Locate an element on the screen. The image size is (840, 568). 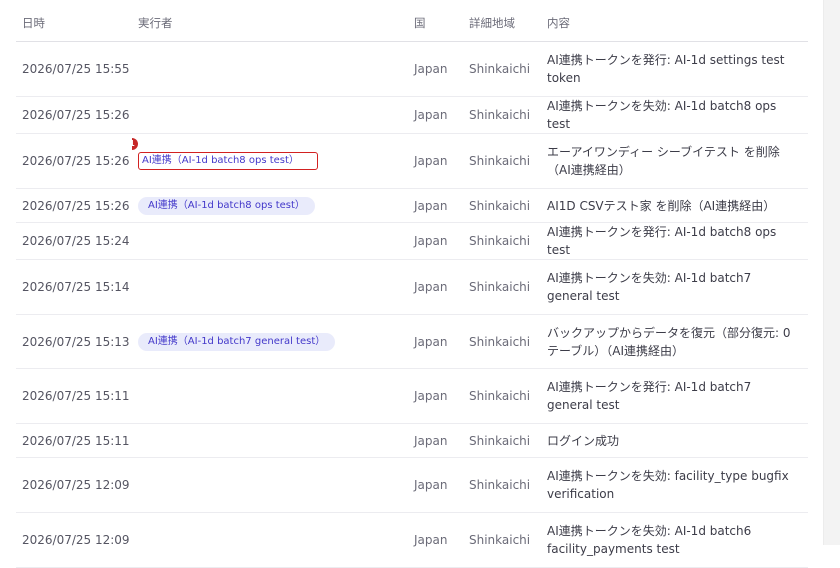
cell-content: AI連携トークンを発行: AI-1d batch7 general test is located at coordinates (674, 396).